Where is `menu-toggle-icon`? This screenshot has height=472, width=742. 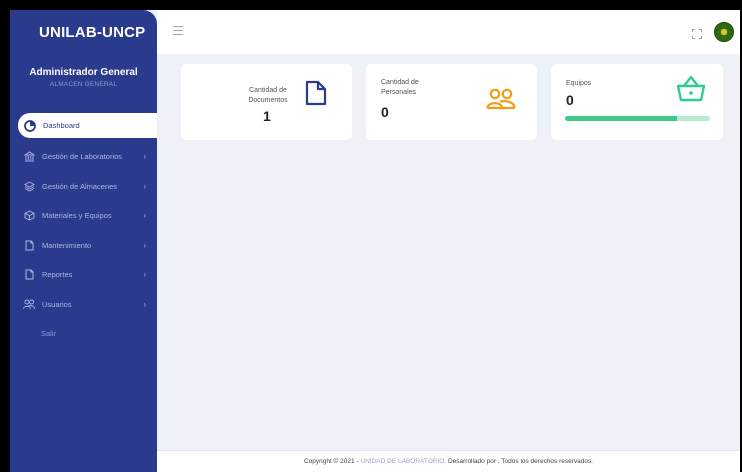 menu-toggle-icon is located at coordinates (178, 30).